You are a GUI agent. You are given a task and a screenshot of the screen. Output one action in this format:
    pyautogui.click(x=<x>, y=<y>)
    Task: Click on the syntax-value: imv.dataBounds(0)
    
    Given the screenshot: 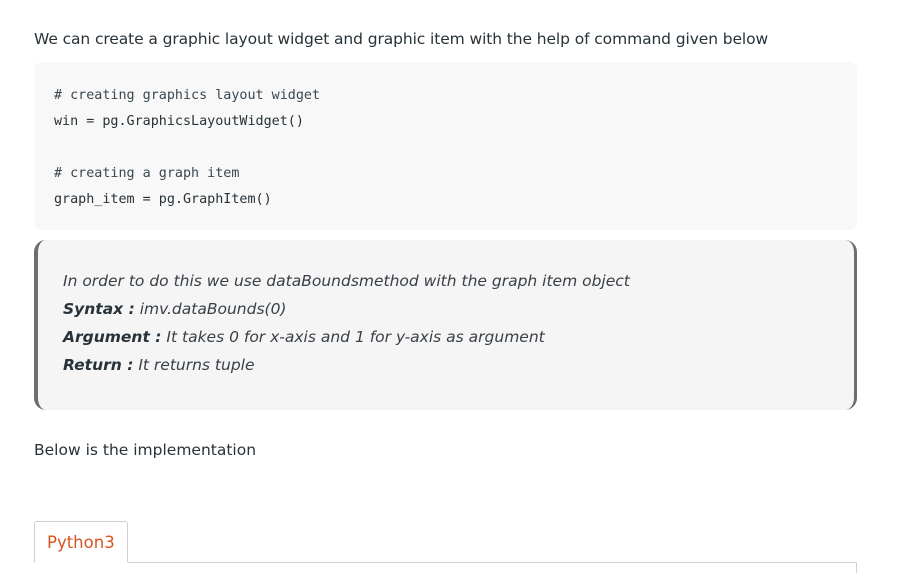 What is the action you would take?
    pyautogui.click(x=210, y=309)
    